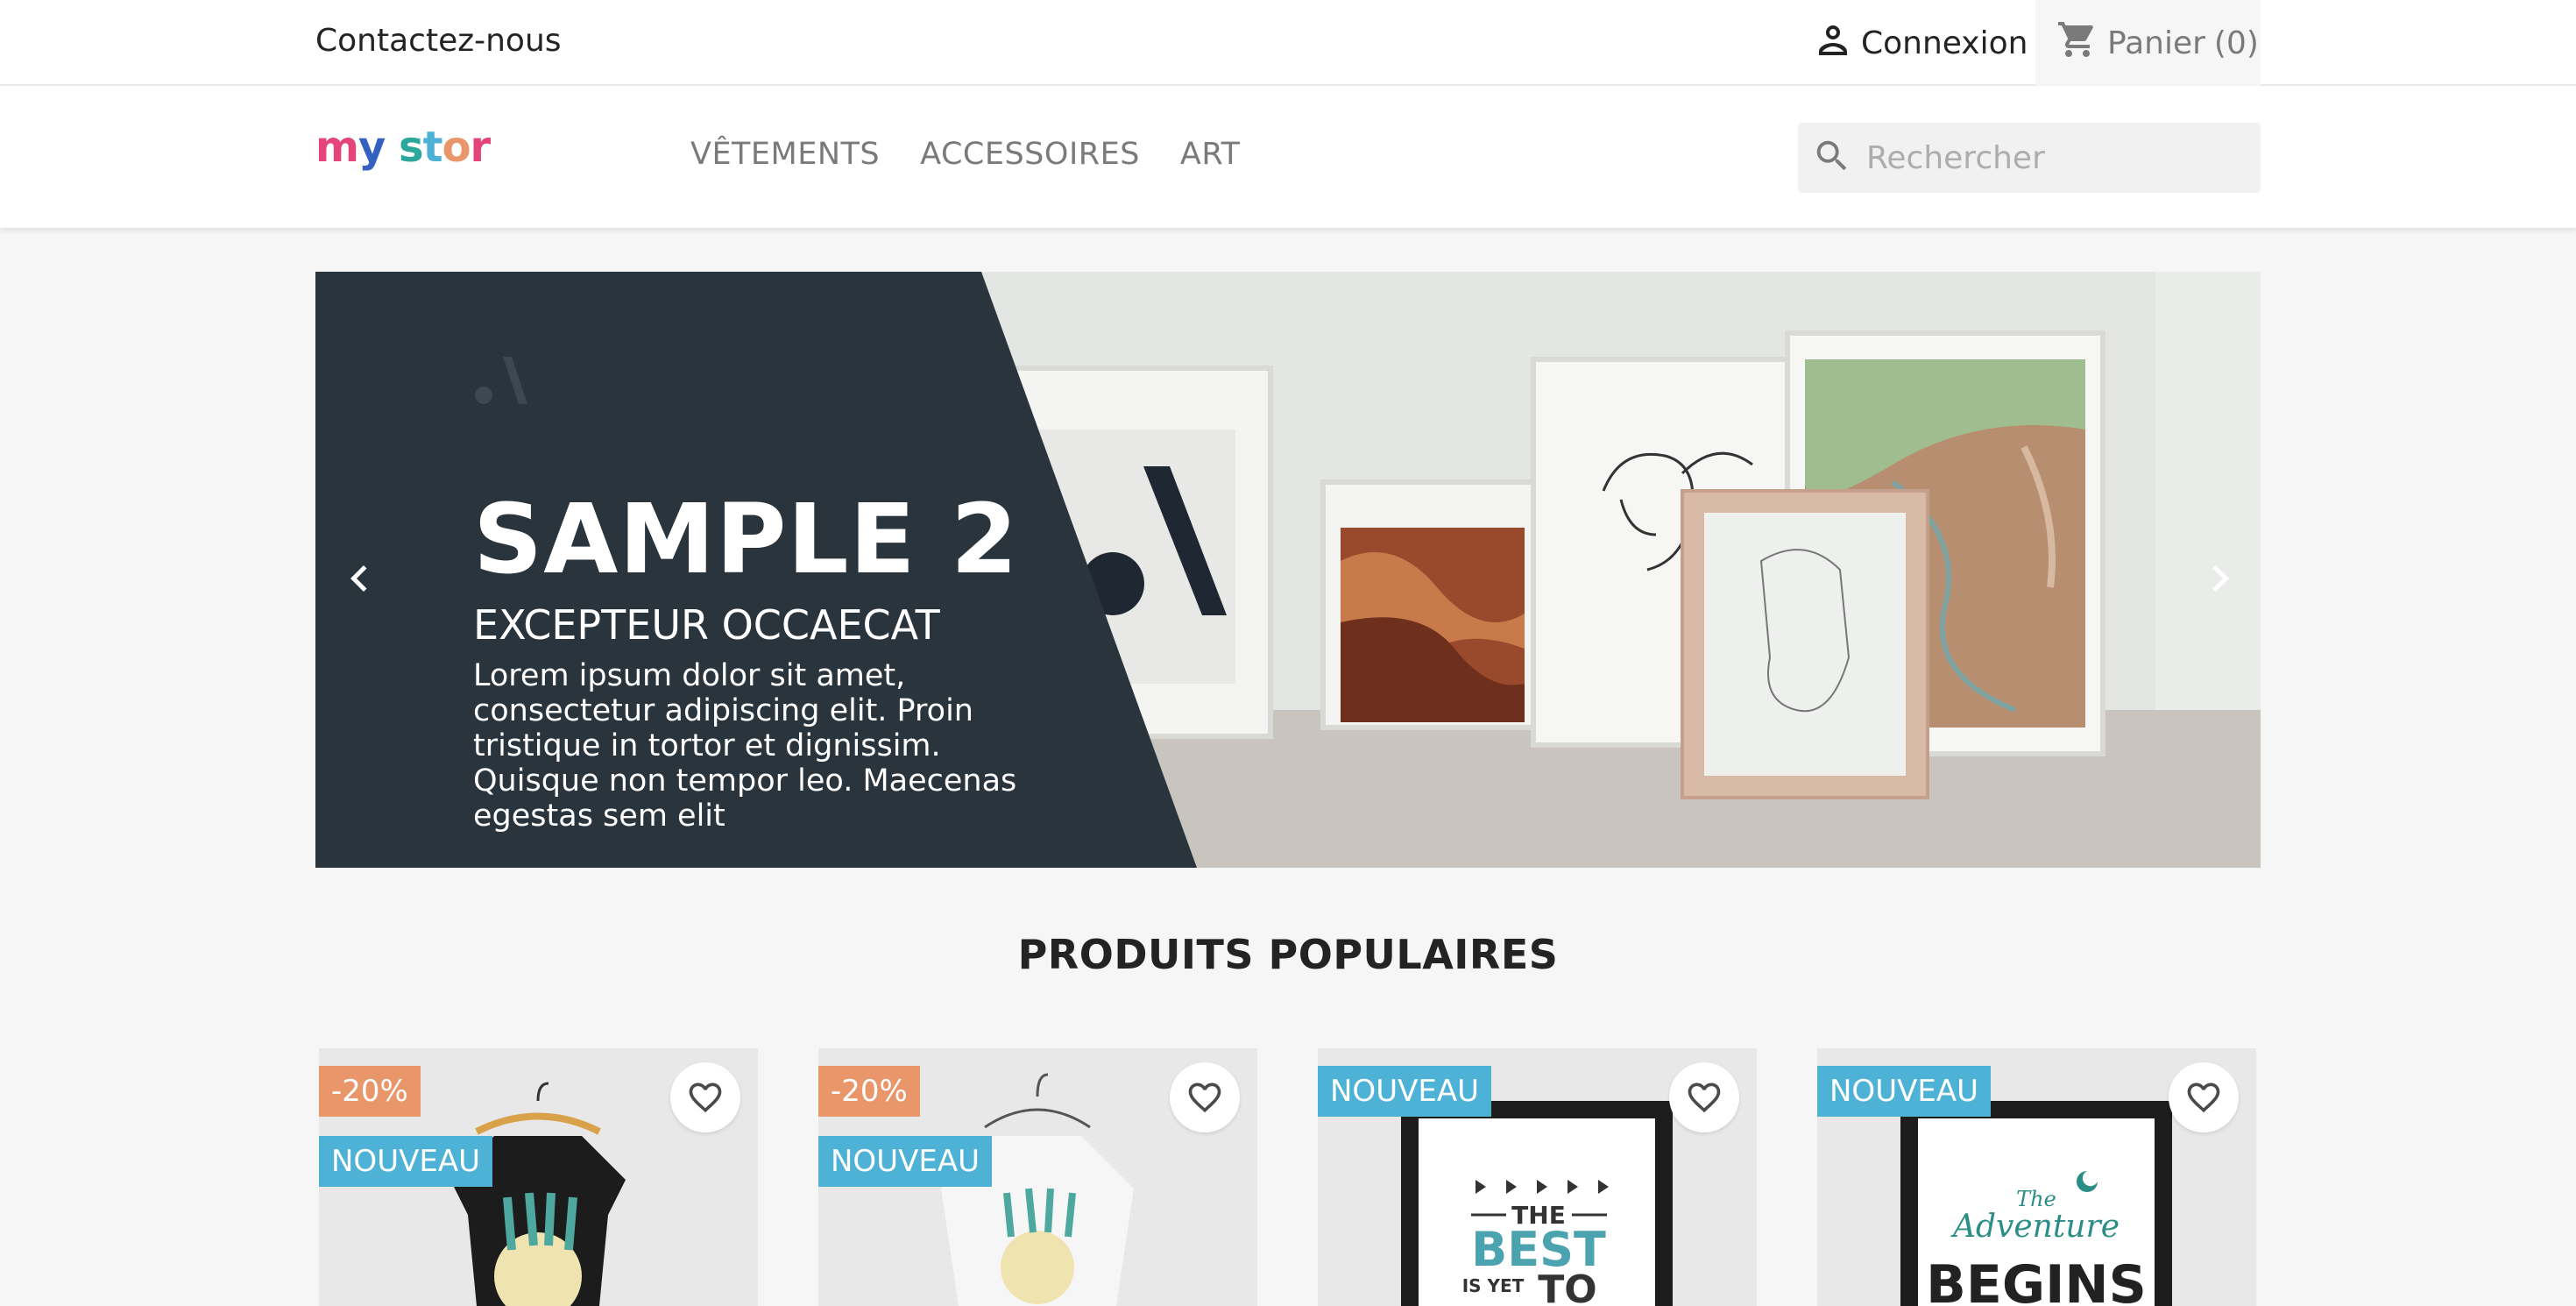 This screenshot has height=1306, width=2576. Describe the element at coordinates (403, 148) in the screenshot. I see `svg-text: my store` at that location.